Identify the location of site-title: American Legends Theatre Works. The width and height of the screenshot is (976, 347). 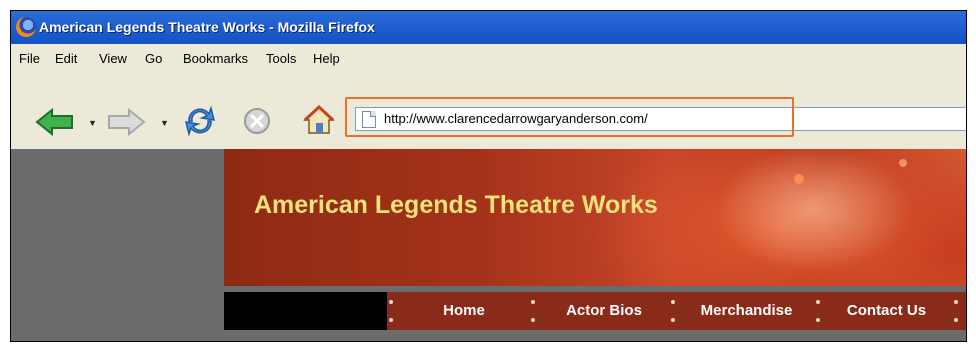
(456, 205).